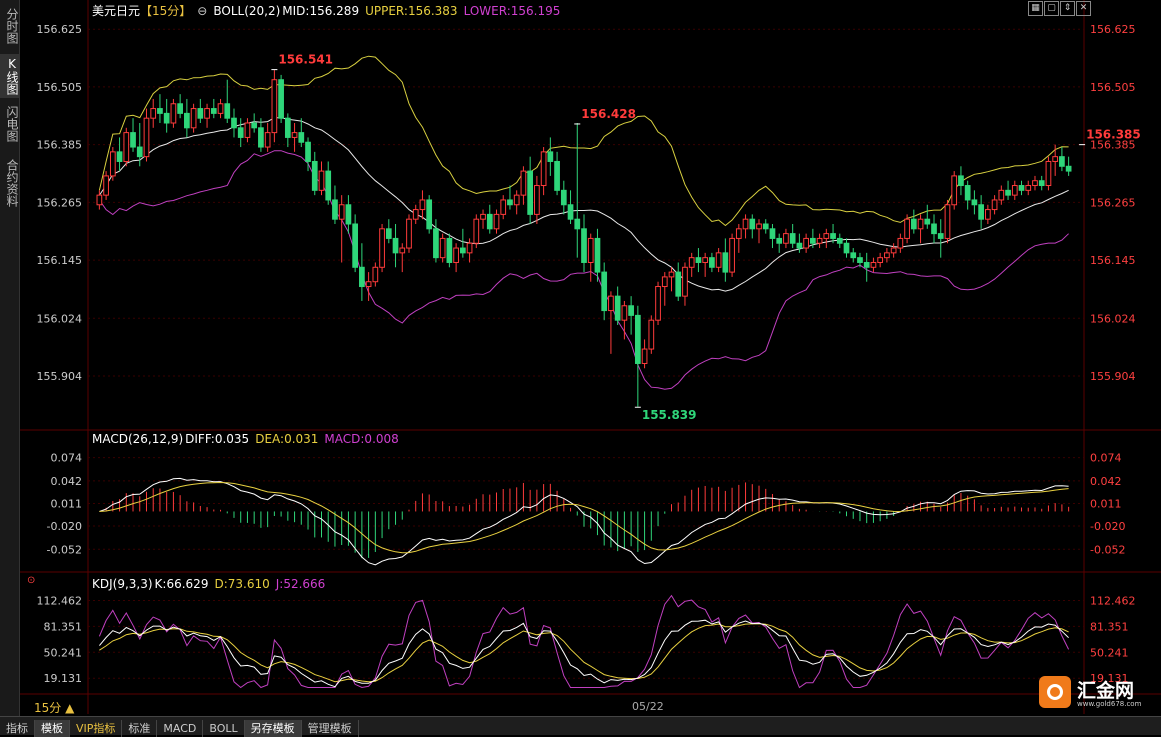 The height and width of the screenshot is (737, 1161). I want to click on price-tick-label-left: 156.505, so click(60, 87).